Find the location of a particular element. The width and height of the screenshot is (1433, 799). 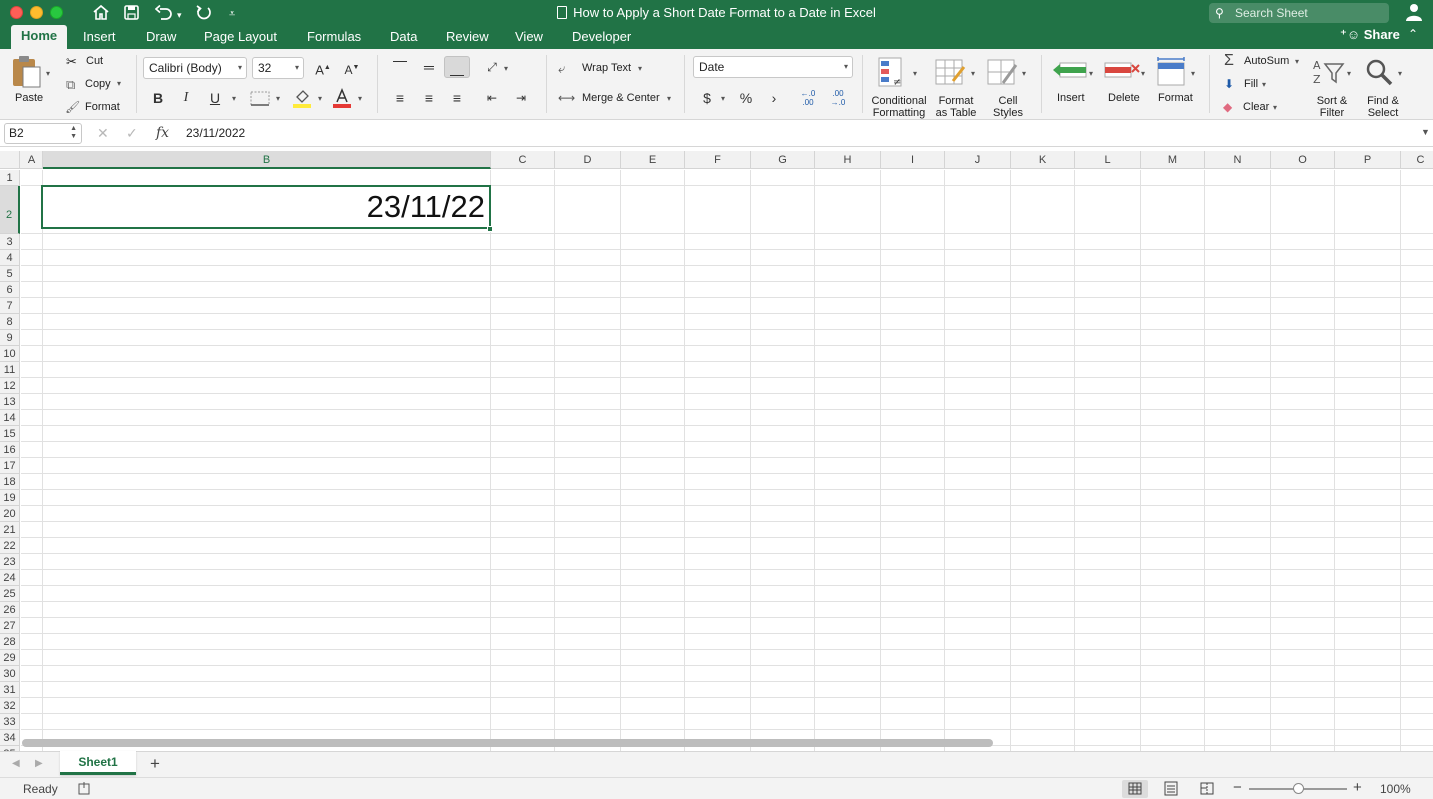

orientation-icon: ⤢ is located at coordinates (492, 67).